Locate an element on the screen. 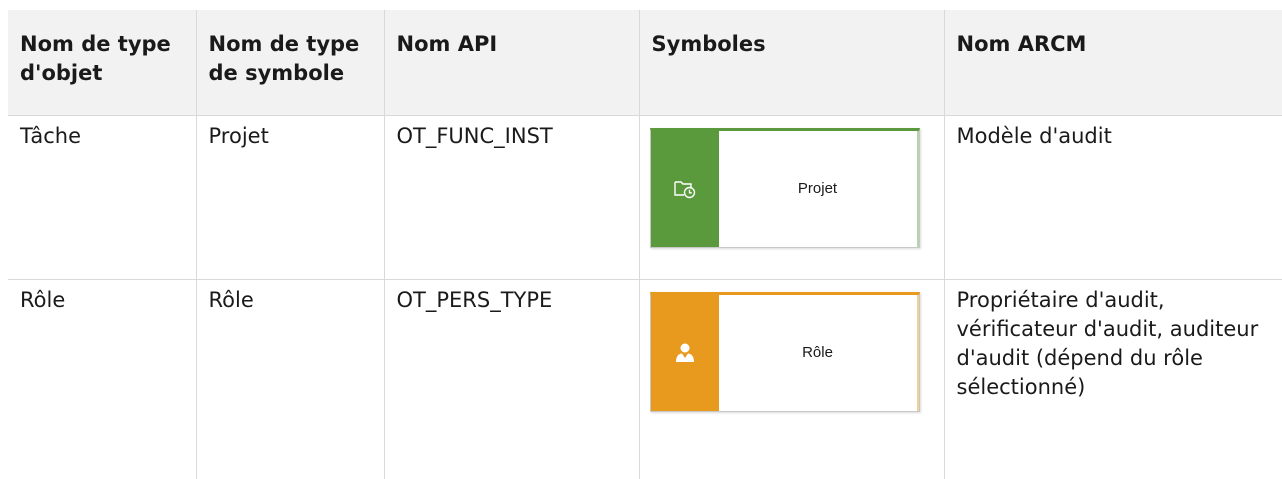 The height and width of the screenshot is (479, 1282). symbol-label: Rôle is located at coordinates (819, 352).